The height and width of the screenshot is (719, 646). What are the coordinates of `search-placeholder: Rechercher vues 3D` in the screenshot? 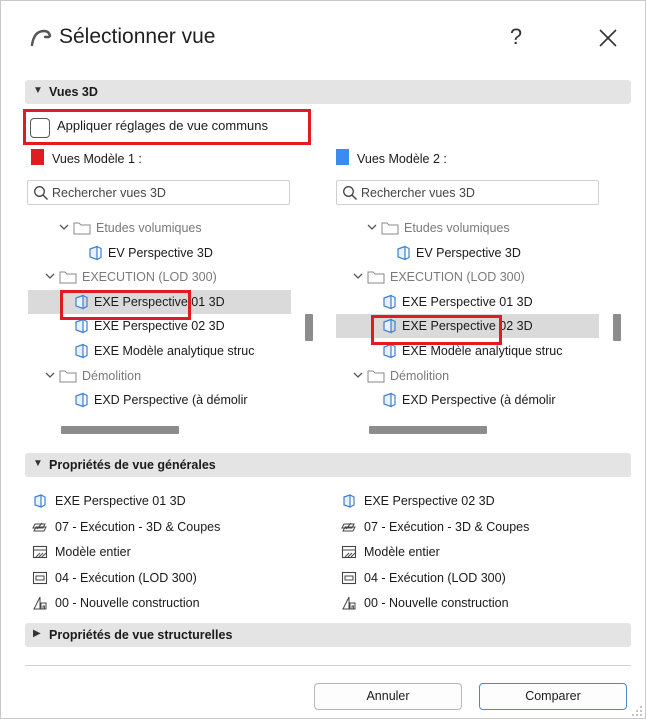 It's located at (109, 193).